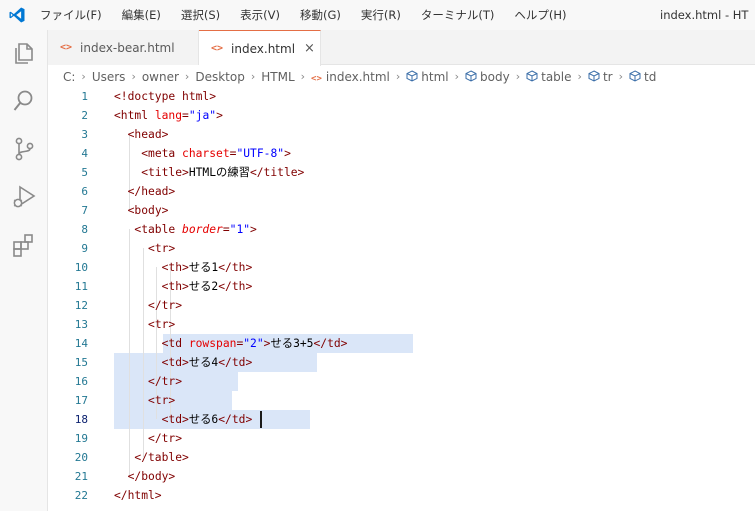  I want to click on code-token: </head>, so click(151, 191).